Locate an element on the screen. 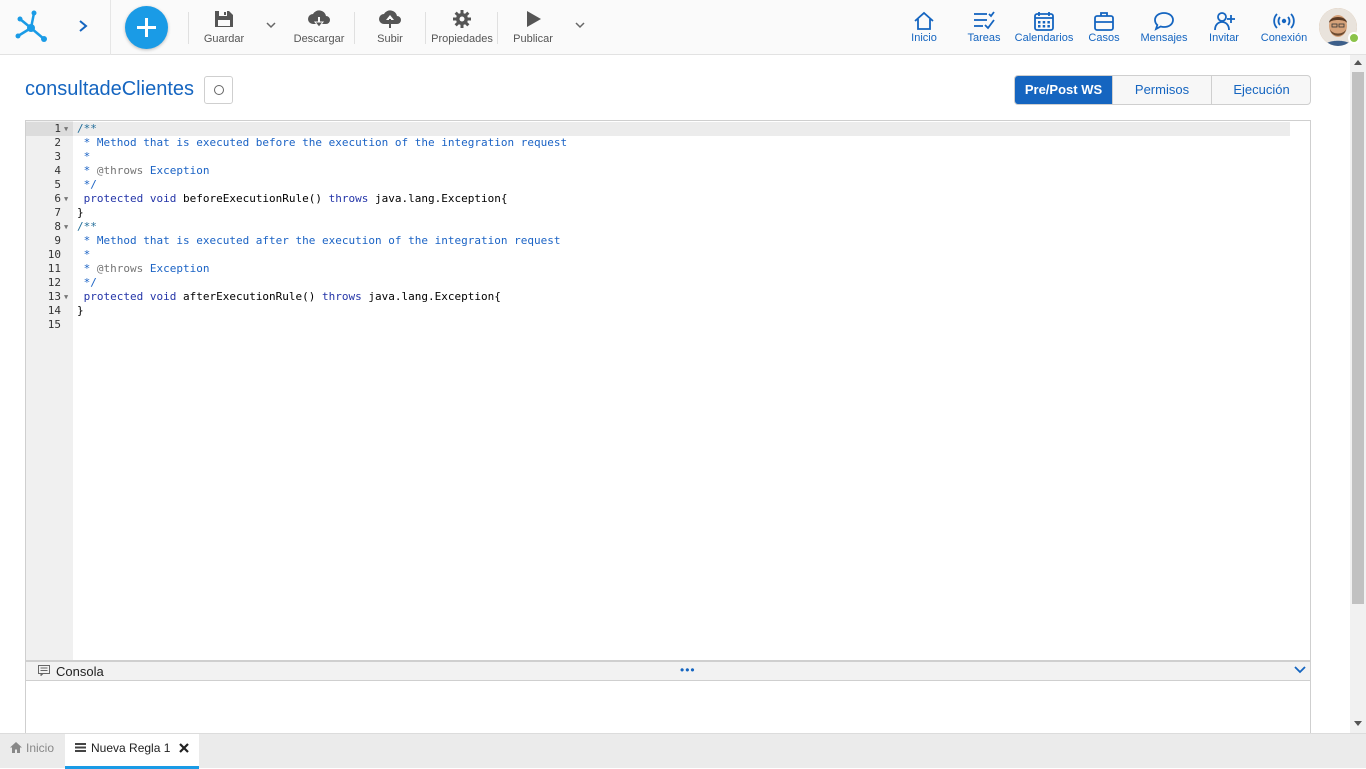  nav-invite-label: Invitar is located at coordinates (1224, 38).